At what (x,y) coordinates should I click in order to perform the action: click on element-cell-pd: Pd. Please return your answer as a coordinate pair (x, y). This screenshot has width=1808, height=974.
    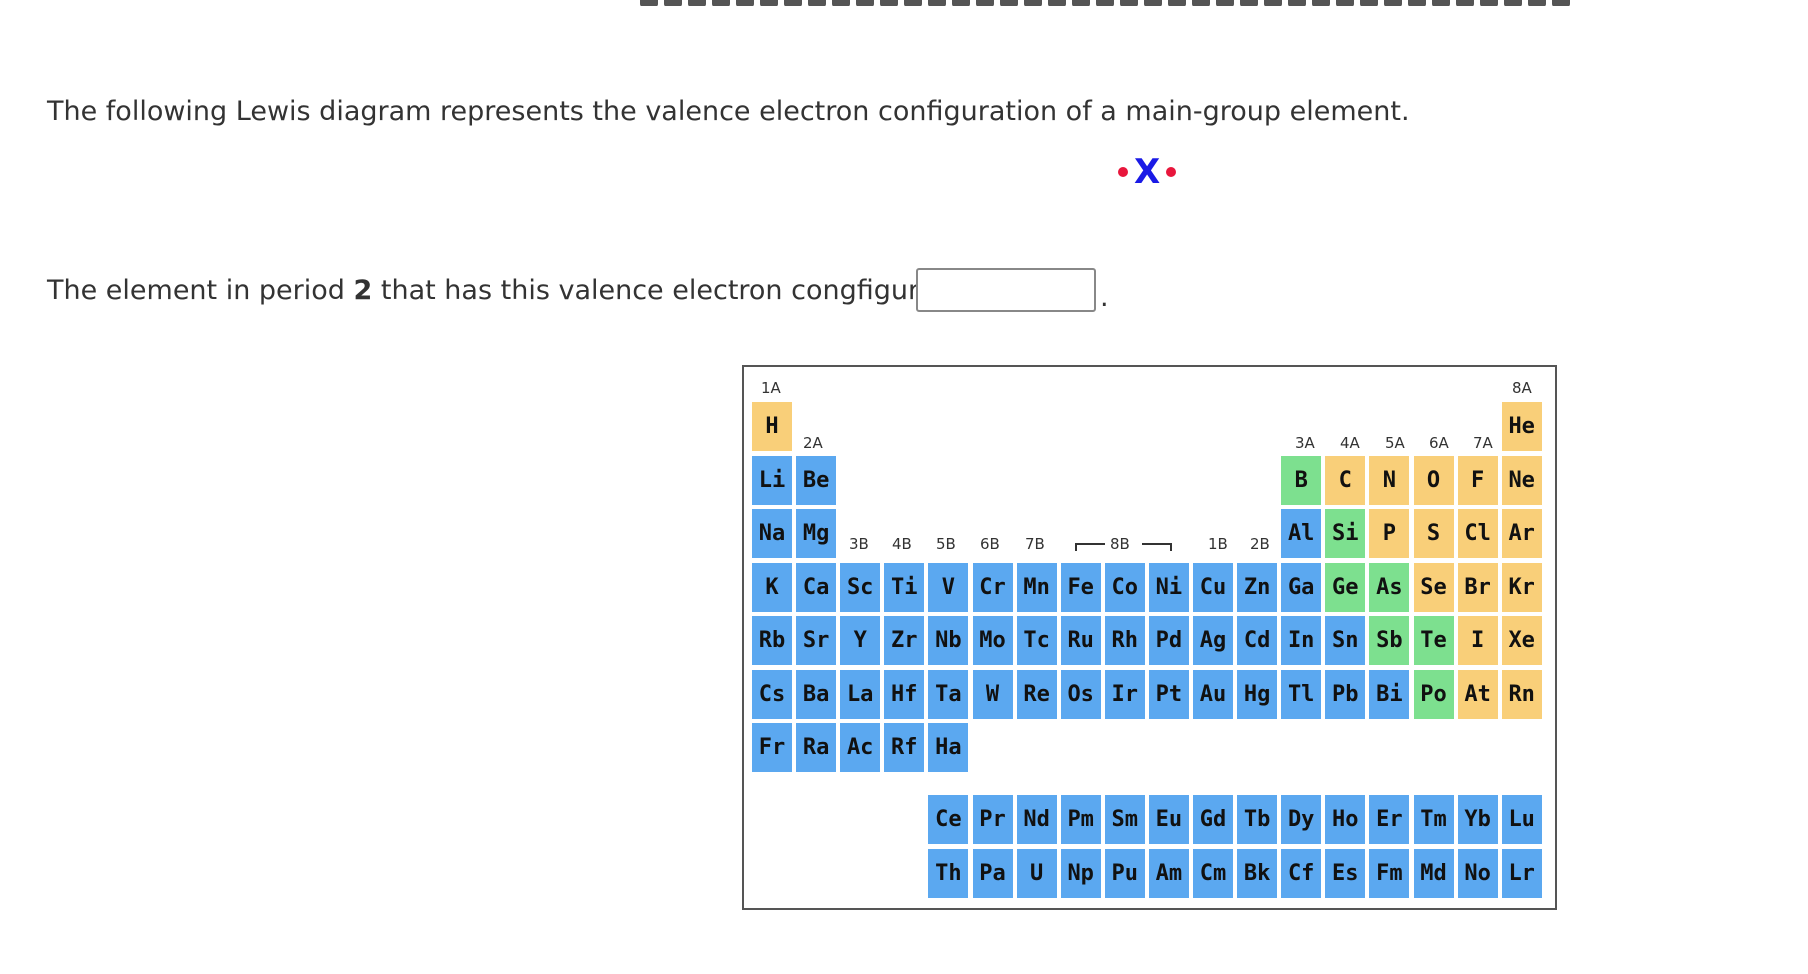
    Looking at the image, I should click on (1168, 640).